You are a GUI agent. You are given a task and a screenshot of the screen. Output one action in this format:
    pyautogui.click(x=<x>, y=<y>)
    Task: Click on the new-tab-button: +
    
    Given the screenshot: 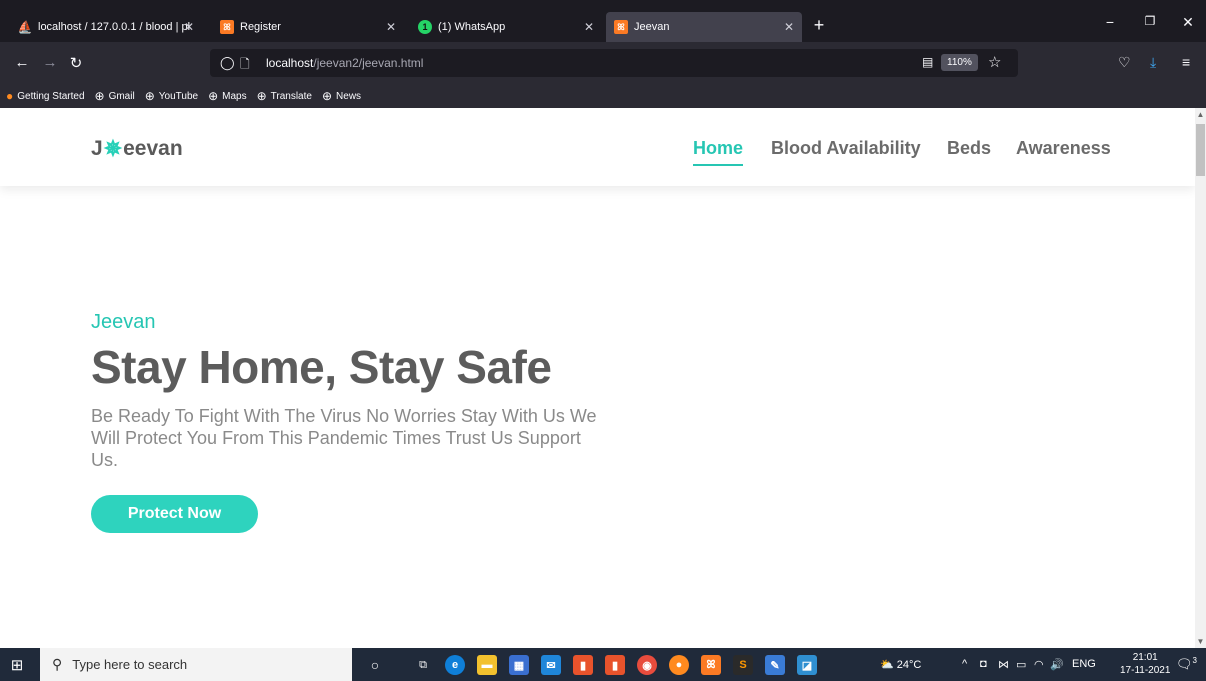 What is the action you would take?
    pyautogui.click(x=819, y=25)
    